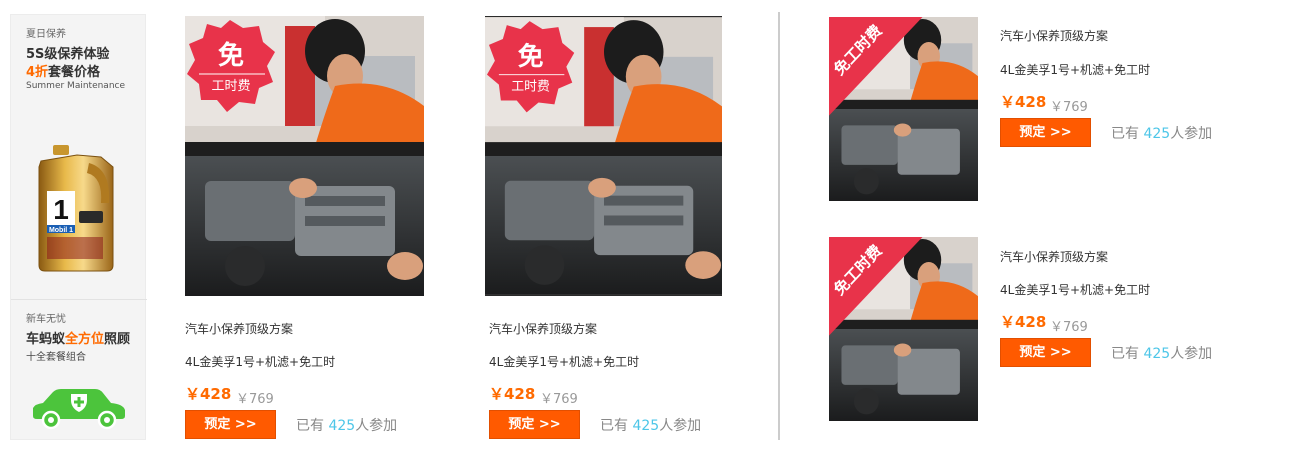 The image size is (1304, 471). What do you see at coordinates (46, 319) in the screenshot?
I see `promo-tag: 新车无忧` at bounding box center [46, 319].